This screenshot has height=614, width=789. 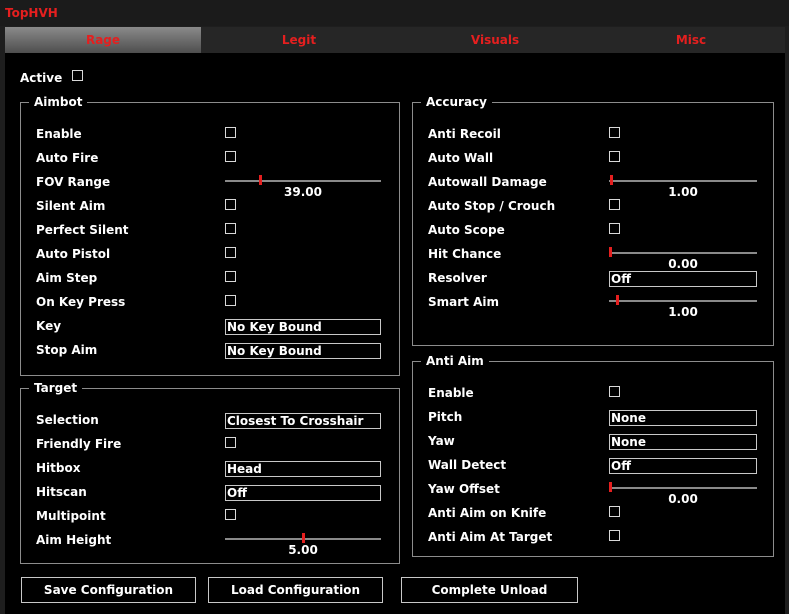 I want to click on autowall-damage-label: Autowall Damage, so click(x=487, y=182).